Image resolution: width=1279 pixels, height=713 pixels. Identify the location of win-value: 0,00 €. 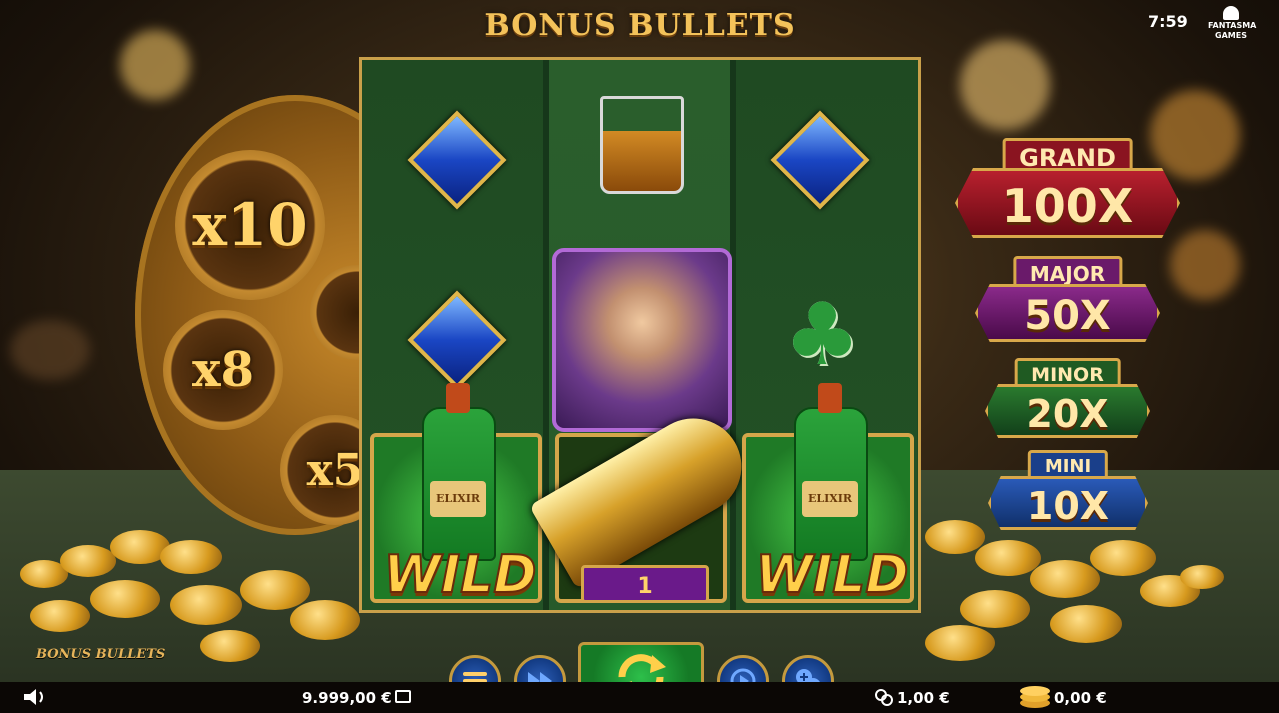
(1080, 698).